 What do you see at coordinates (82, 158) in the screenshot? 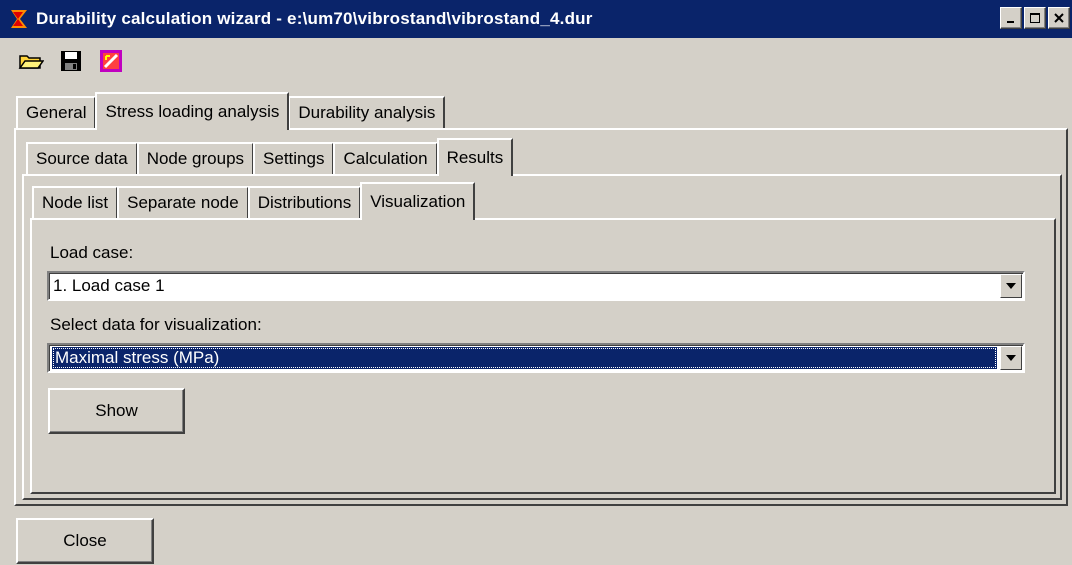
I see `tab-source-data: Source data` at bounding box center [82, 158].